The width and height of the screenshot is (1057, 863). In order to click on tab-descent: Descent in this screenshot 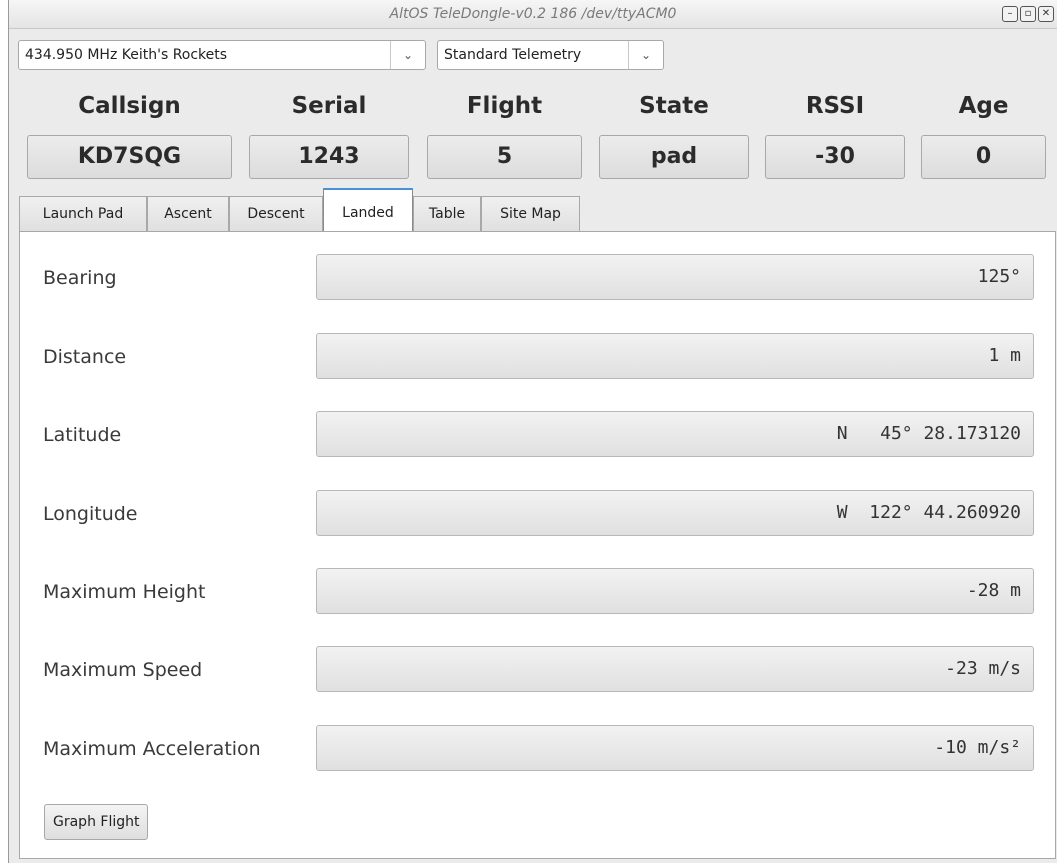, I will do `click(276, 213)`.